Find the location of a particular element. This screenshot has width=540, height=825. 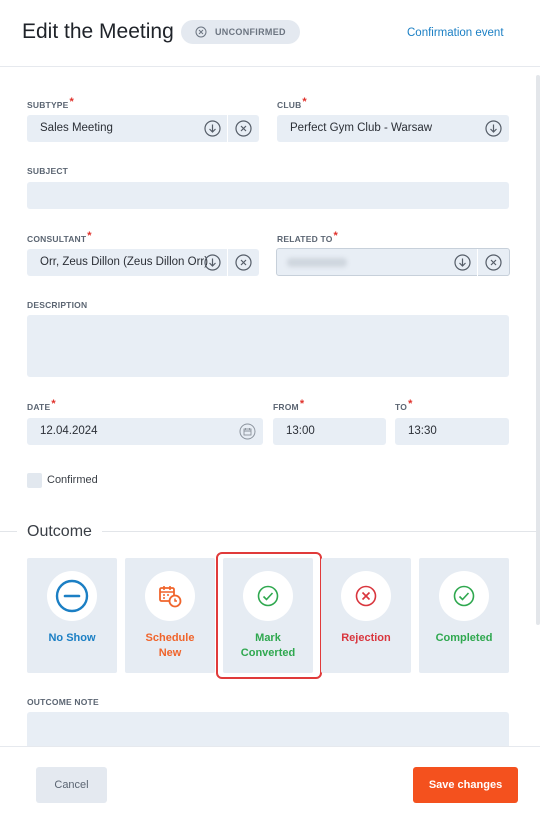

related-to-label: RELATED TO* is located at coordinates (308, 237).